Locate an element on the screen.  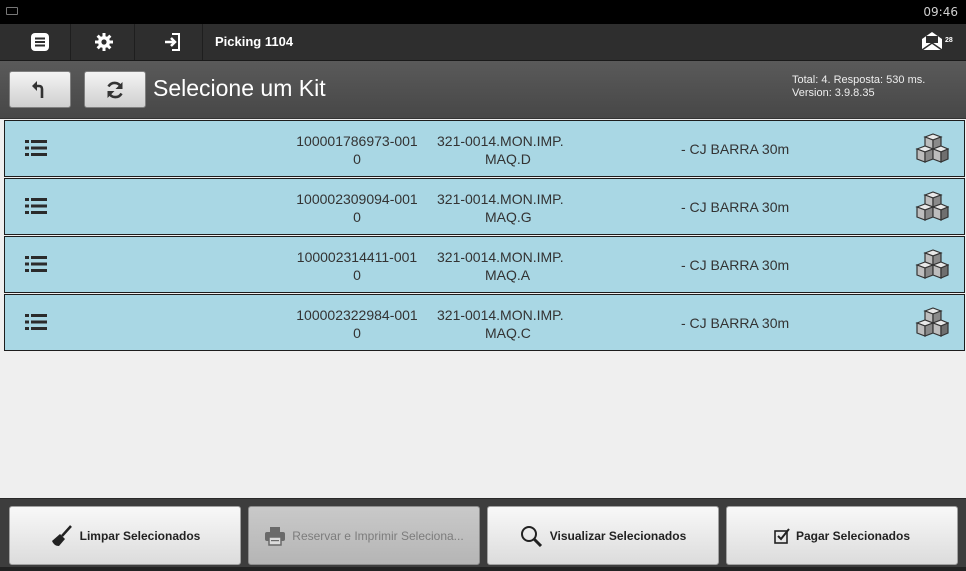
login-icon is located at coordinates (172, 42).